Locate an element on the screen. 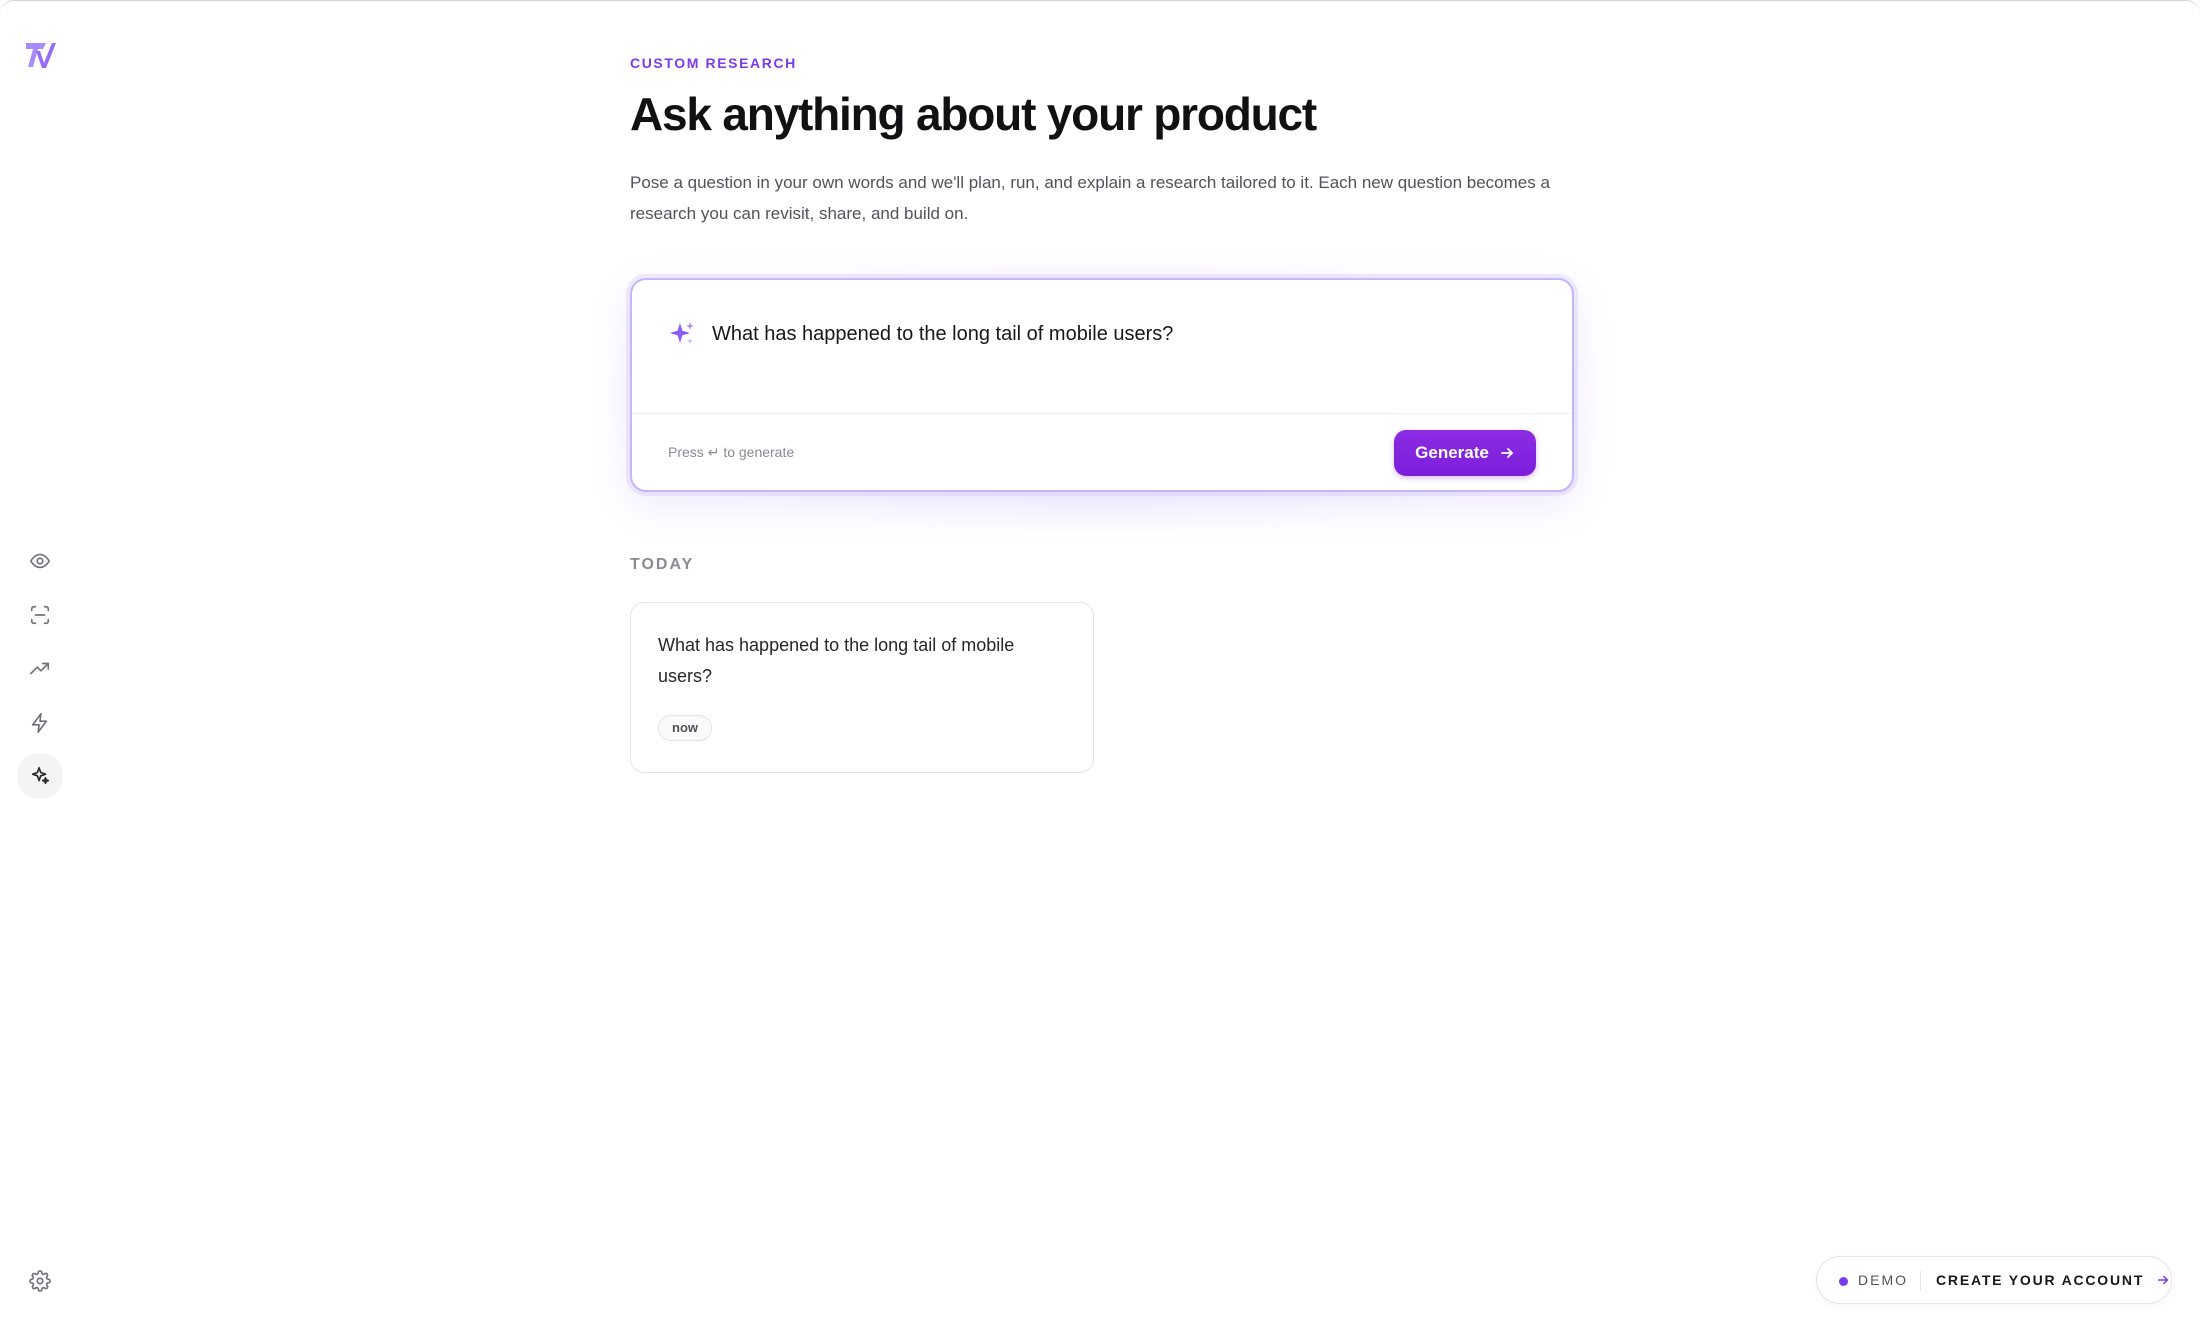 The image size is (2200, 1331). generate-button: Generate is located at coordinates (1465, 453).